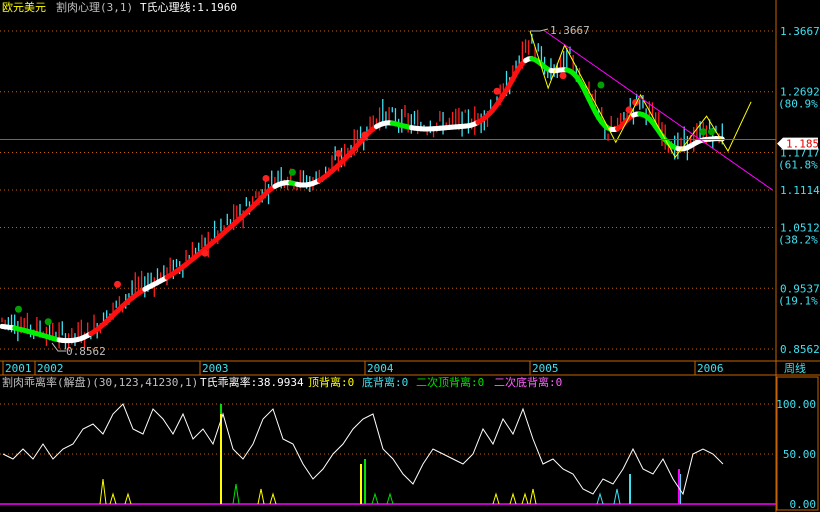 This screenshot has height=512, width=820. Describe the element at coordinates (50, 368) in the screenshot. I see `x-tick-label: 2002` at that location.